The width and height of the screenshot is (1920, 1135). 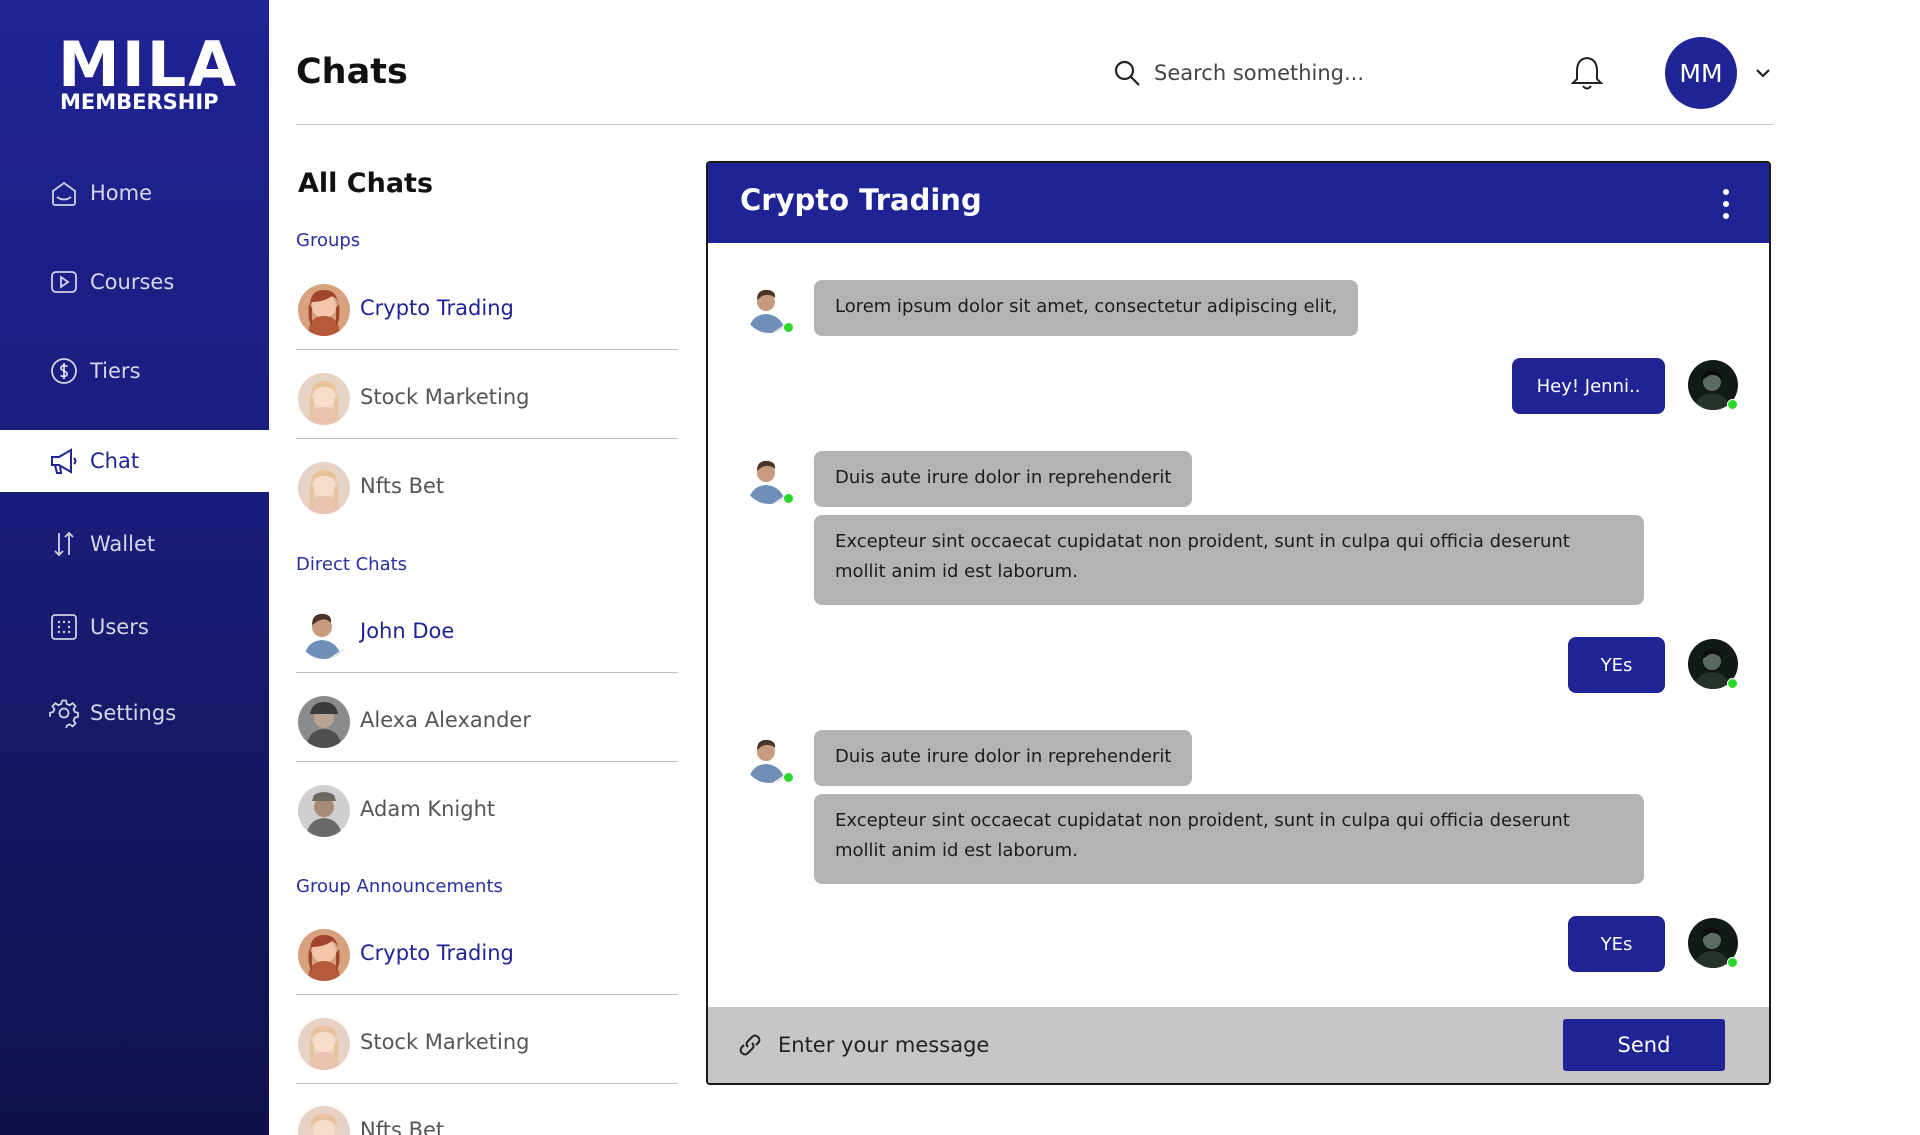 What do you see at coordinates (750, 1045) in the screenshot?
I see `attach-link-icon` at bounding box center [750, 1045].